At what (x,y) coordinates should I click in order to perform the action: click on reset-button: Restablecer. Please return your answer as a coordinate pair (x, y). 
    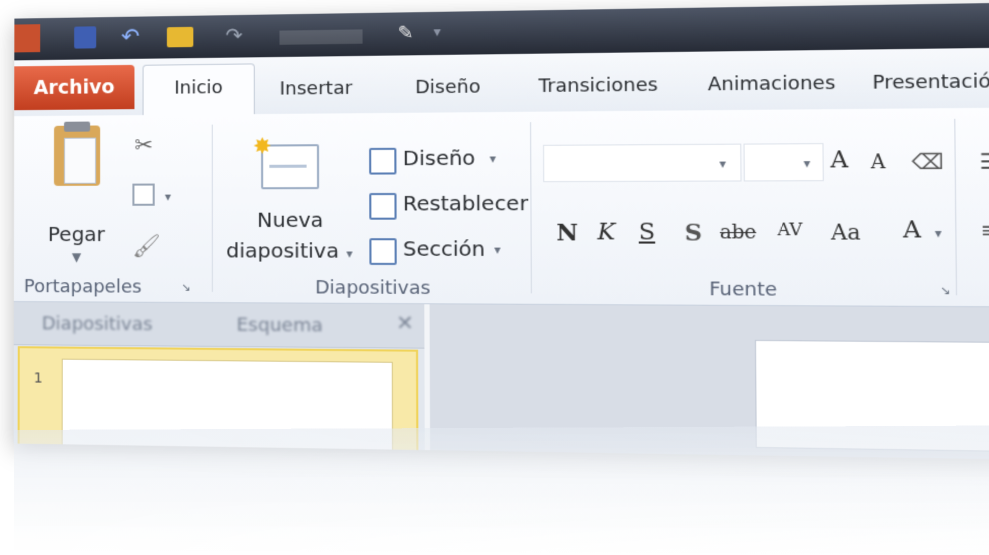
    Looking at the image, I should click on (465, 203).